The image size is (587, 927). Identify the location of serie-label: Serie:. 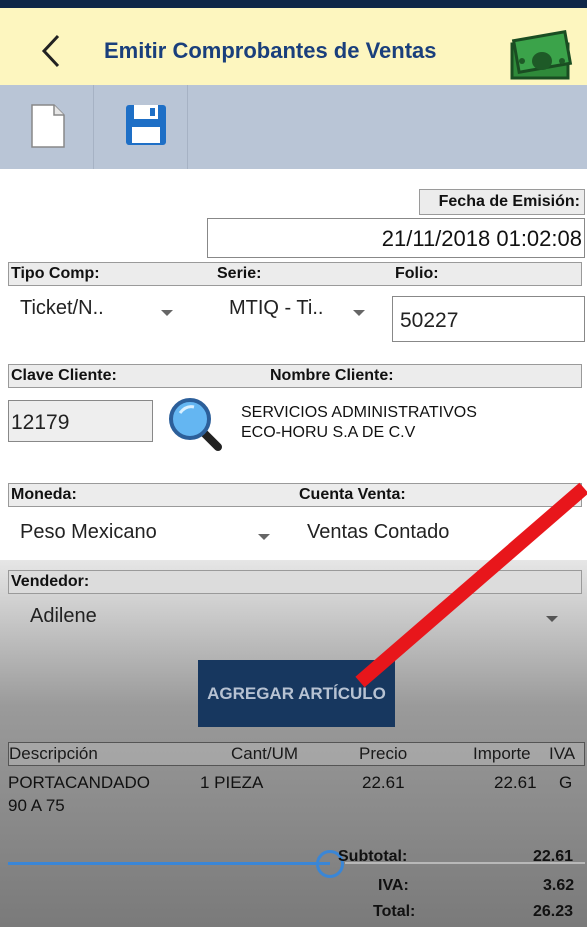
(239, 273).